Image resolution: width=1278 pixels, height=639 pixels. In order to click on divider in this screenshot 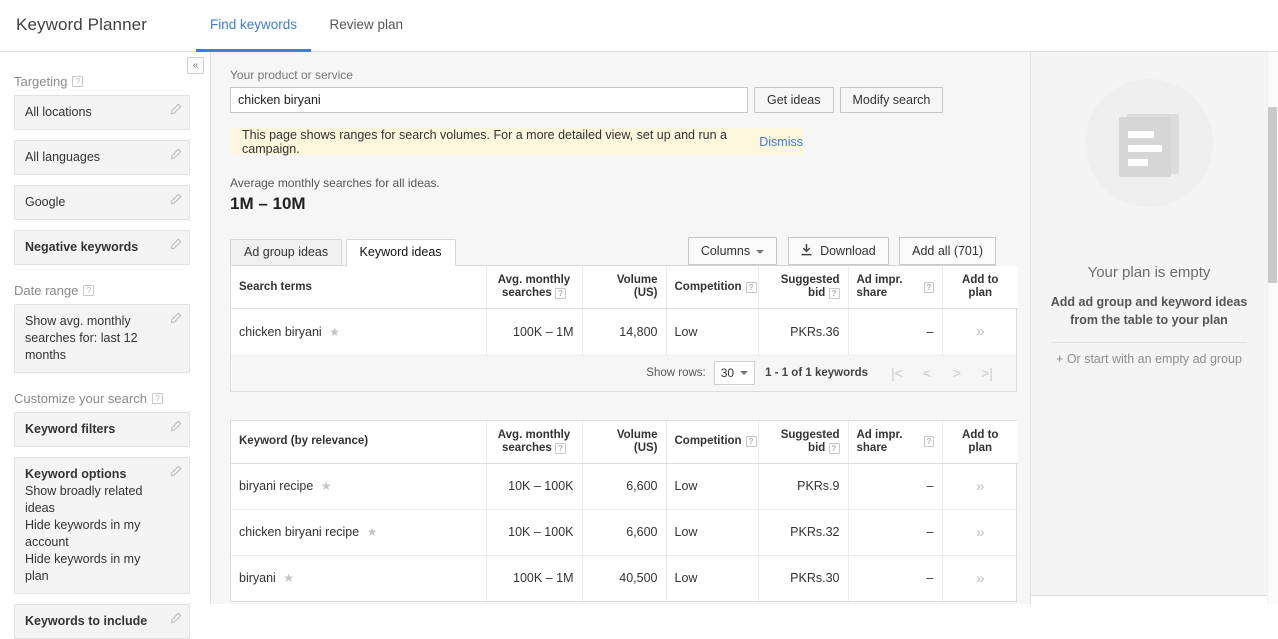, I will do `click(1149, 342)`.